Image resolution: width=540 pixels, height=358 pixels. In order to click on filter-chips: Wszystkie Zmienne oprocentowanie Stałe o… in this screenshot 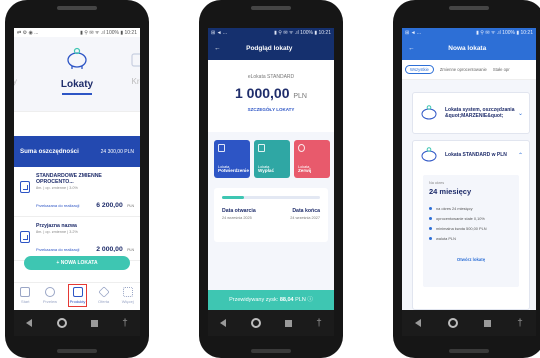, I will do `click(469, 70)`.